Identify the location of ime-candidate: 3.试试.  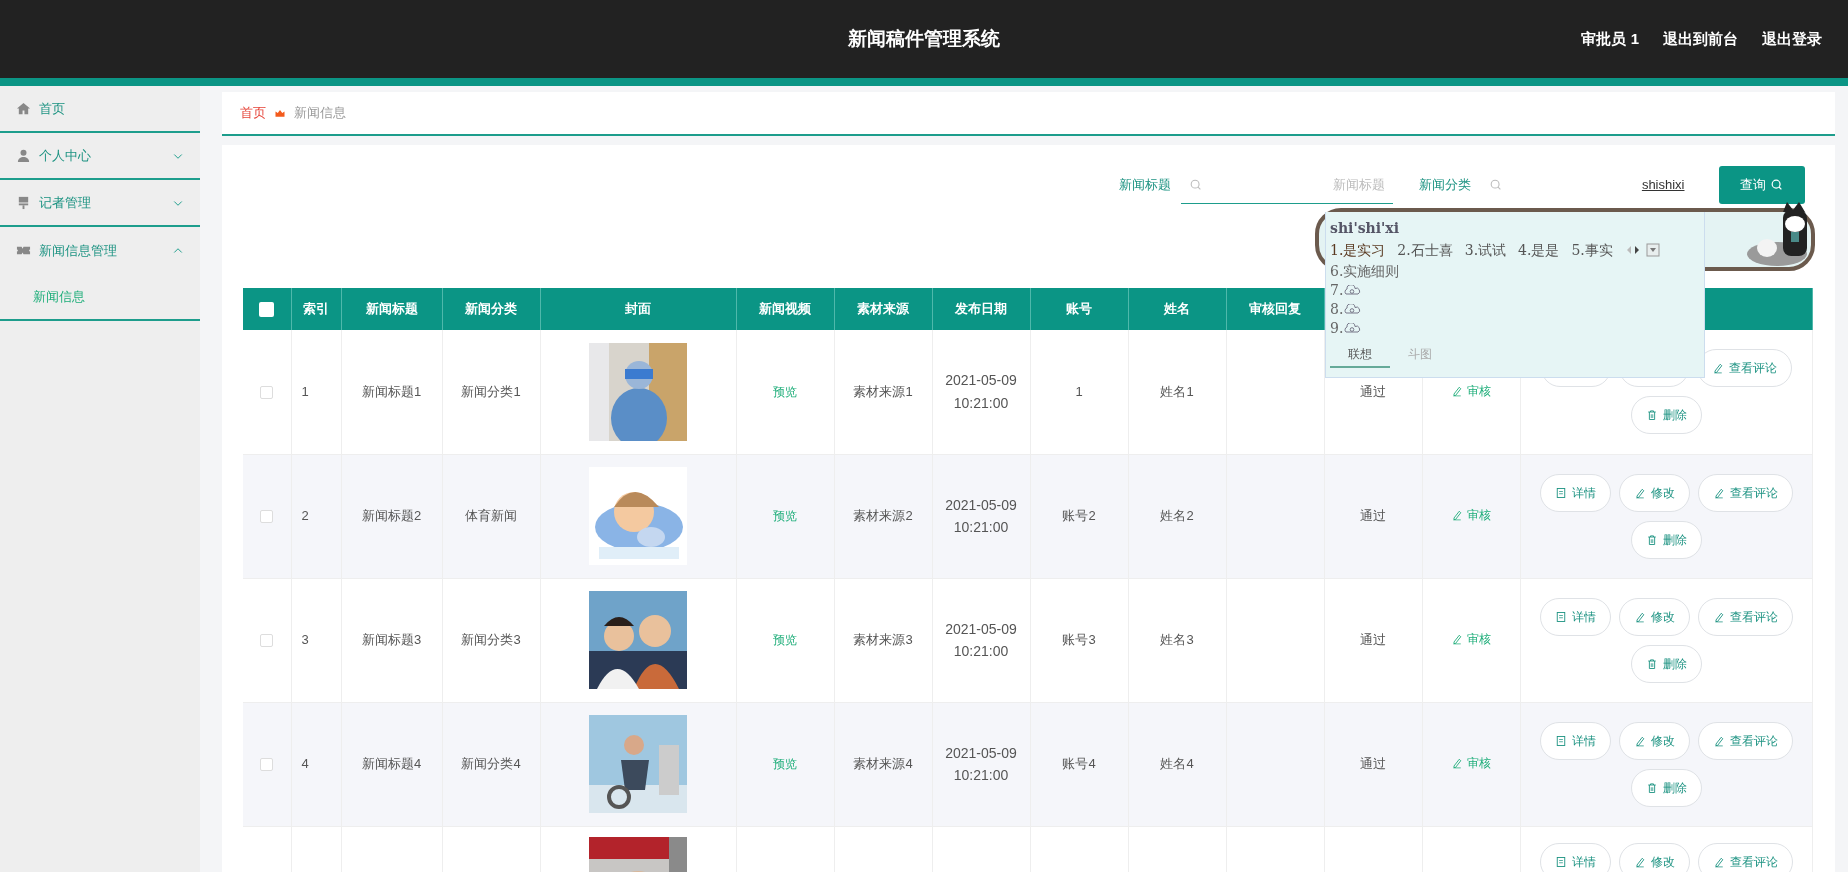
(1485, 250).